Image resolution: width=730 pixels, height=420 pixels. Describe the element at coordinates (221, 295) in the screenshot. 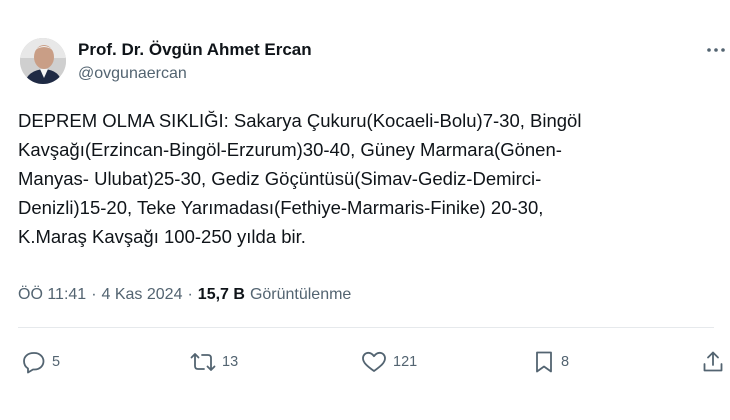

I see `views-count: 15,7 B` at that location.